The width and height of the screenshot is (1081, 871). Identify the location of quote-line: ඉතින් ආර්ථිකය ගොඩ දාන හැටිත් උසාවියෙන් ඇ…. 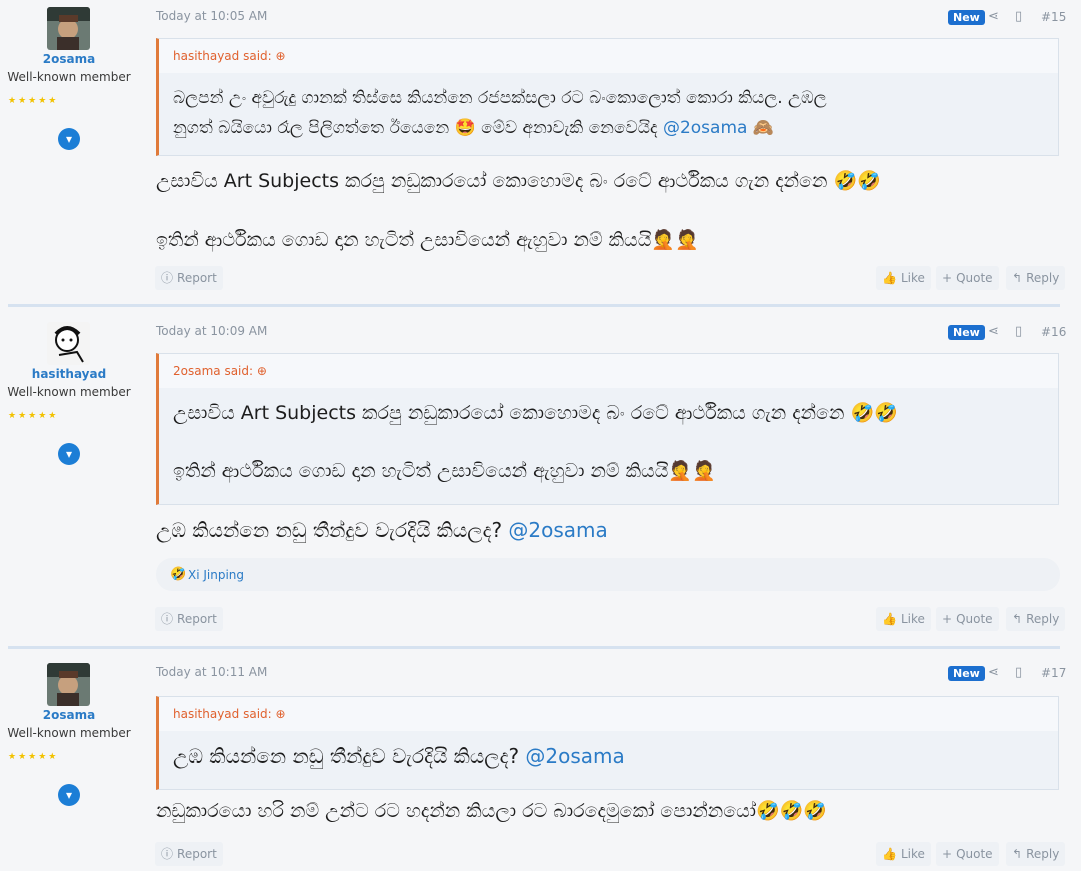
(444, 471).